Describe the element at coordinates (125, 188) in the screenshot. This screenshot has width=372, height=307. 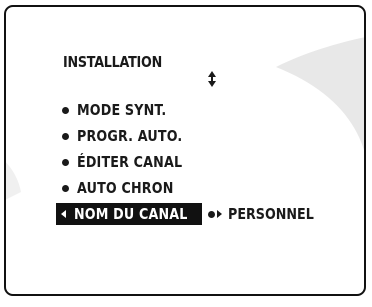
I see `menu-item-label: AUTO CHRON` at that location.